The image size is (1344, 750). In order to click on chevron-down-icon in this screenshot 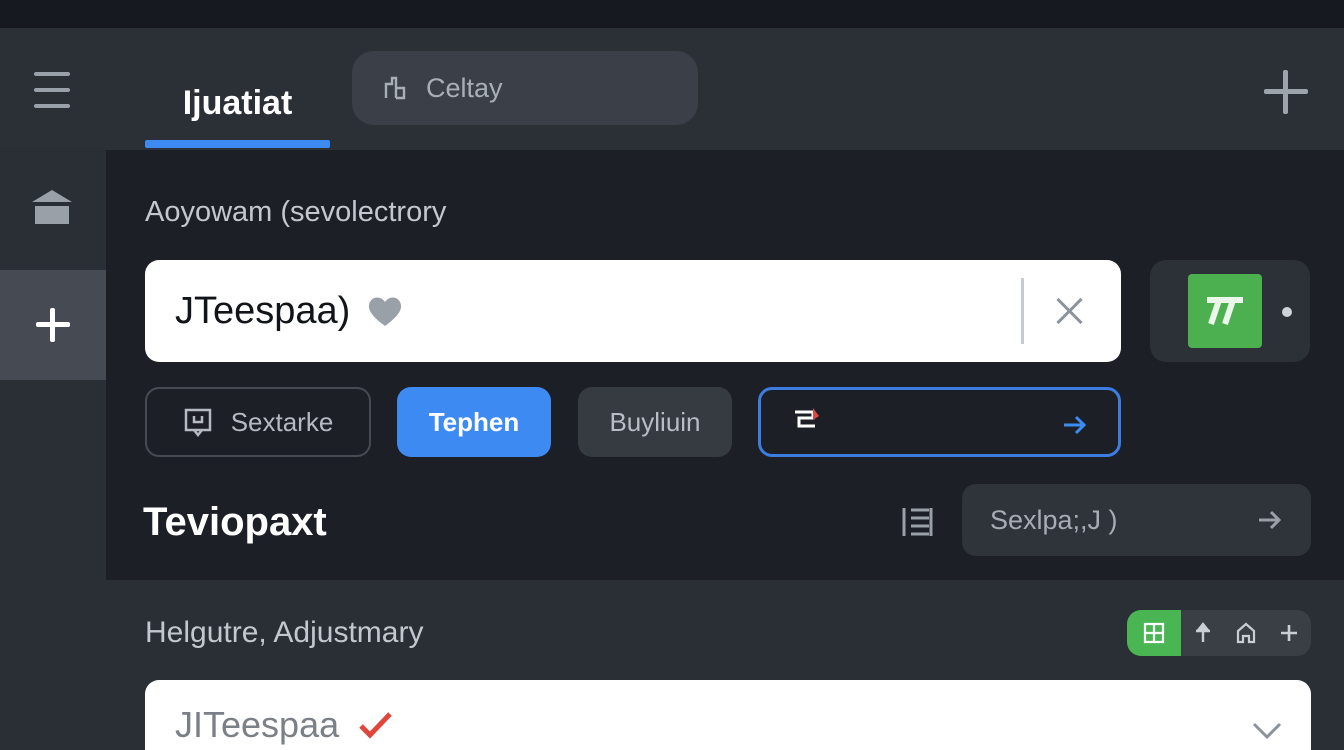, I will do `click(1267, 731)`.